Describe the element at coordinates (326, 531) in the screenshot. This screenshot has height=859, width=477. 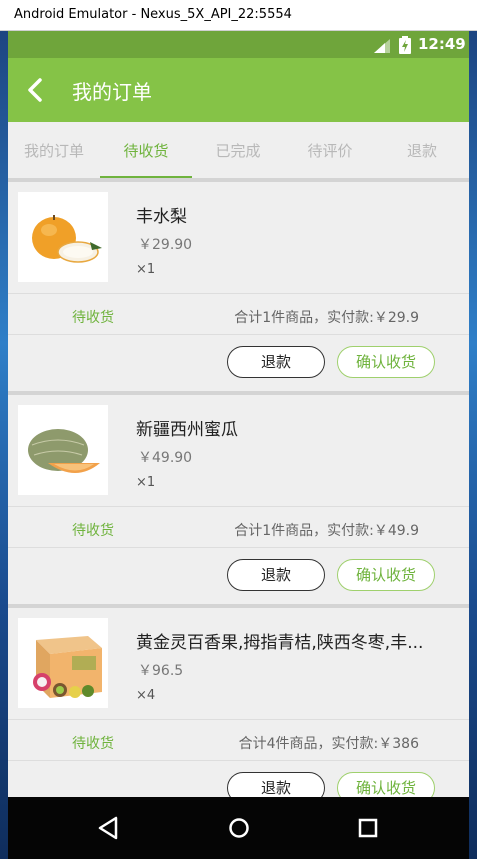
I see `order-total: 合计1件商品，实付款:￥49.9` at that location.